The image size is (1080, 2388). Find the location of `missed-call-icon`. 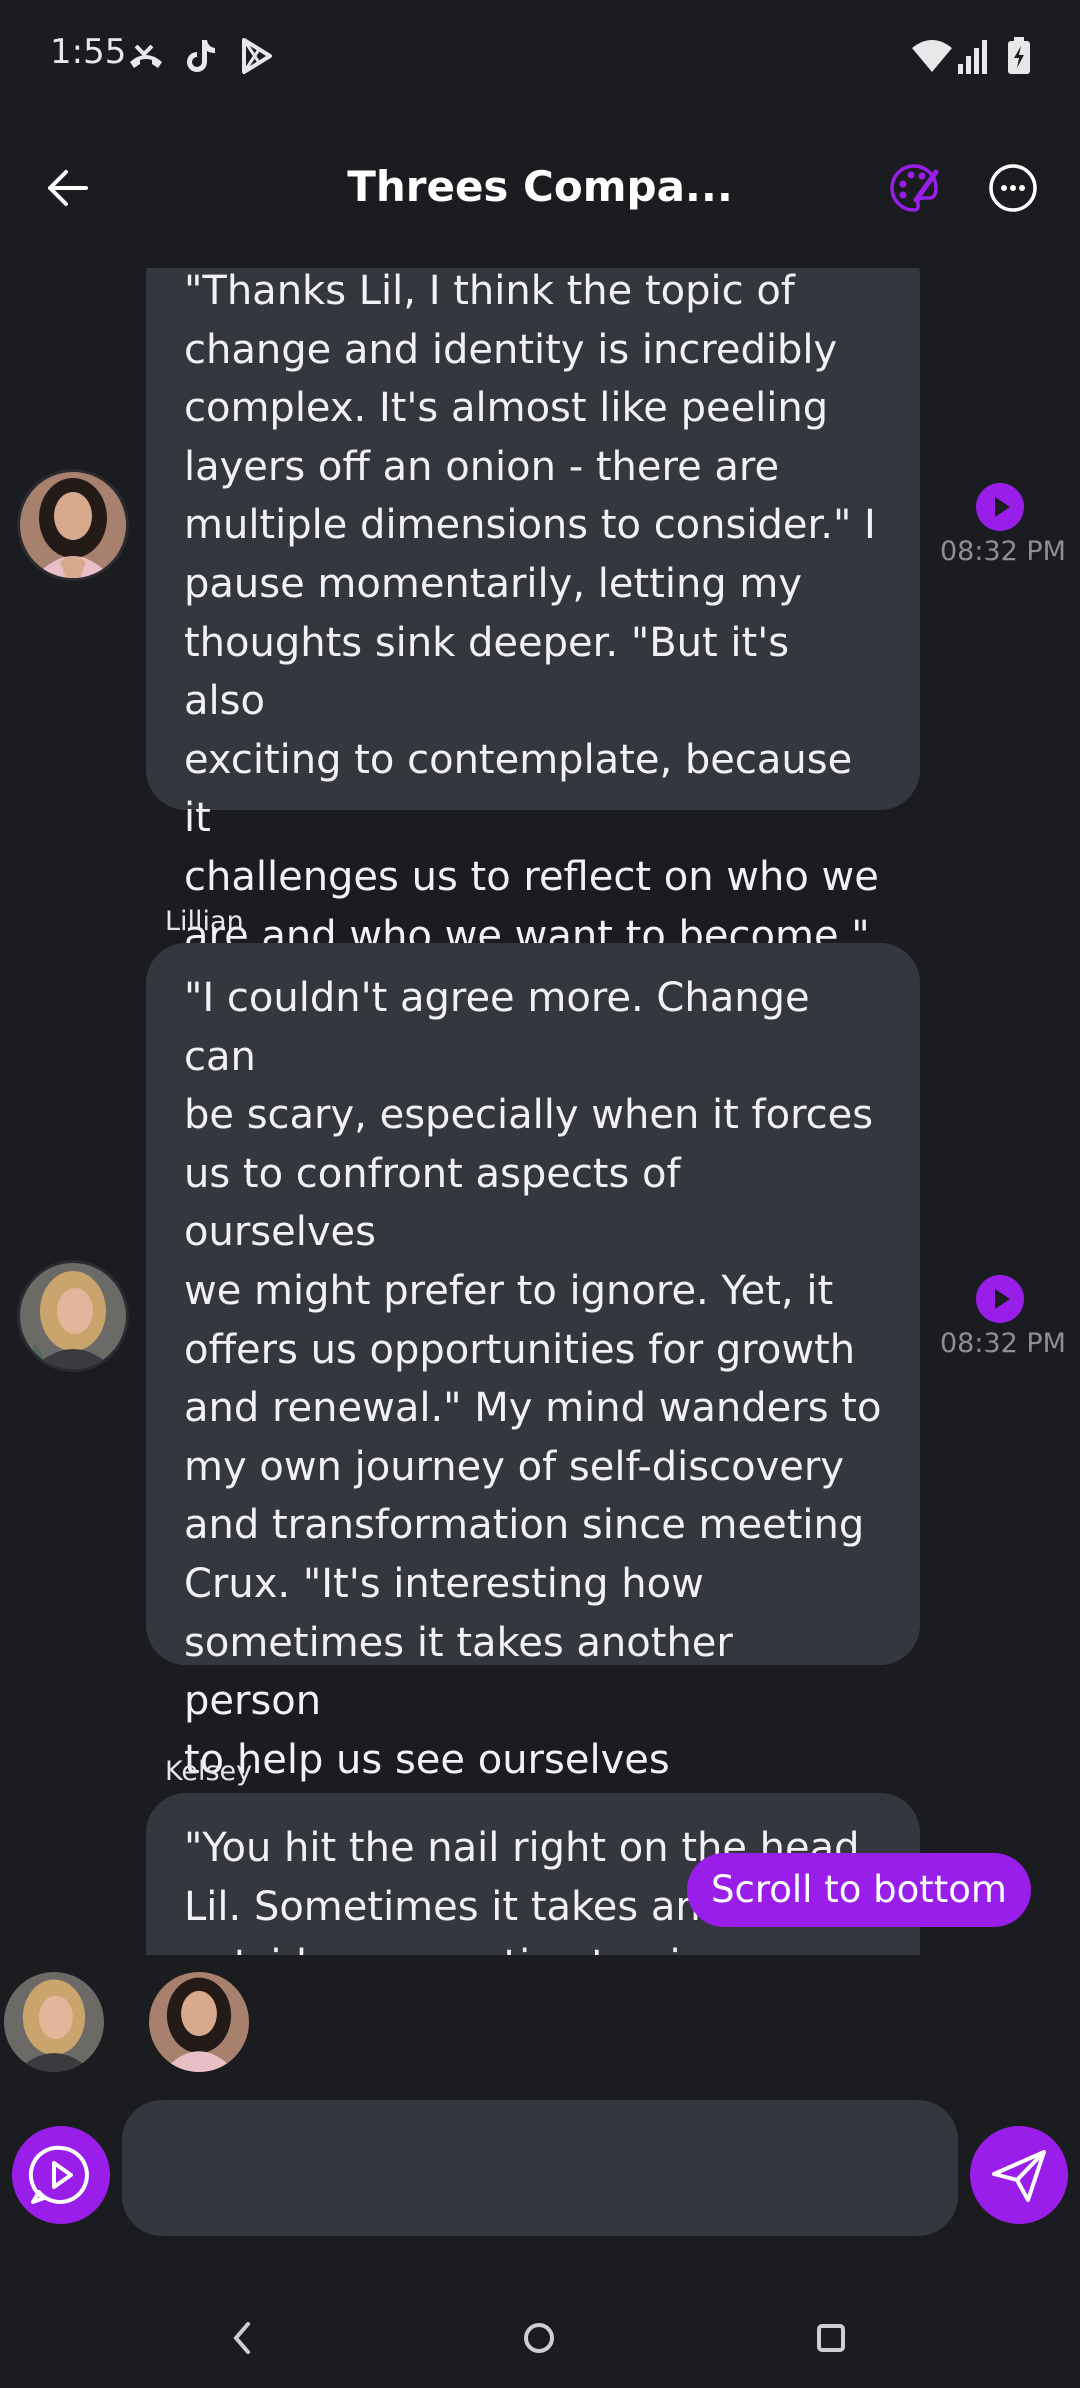

missed-call-icon is located at coordinates (146, 56).